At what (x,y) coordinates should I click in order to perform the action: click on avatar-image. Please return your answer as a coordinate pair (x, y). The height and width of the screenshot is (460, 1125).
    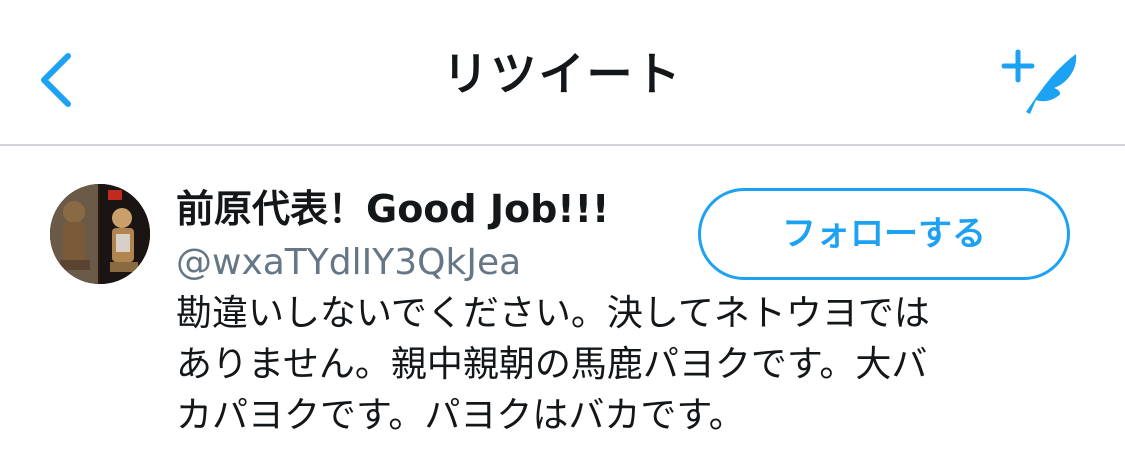
    Looking at the image, I should click on (100, 234).